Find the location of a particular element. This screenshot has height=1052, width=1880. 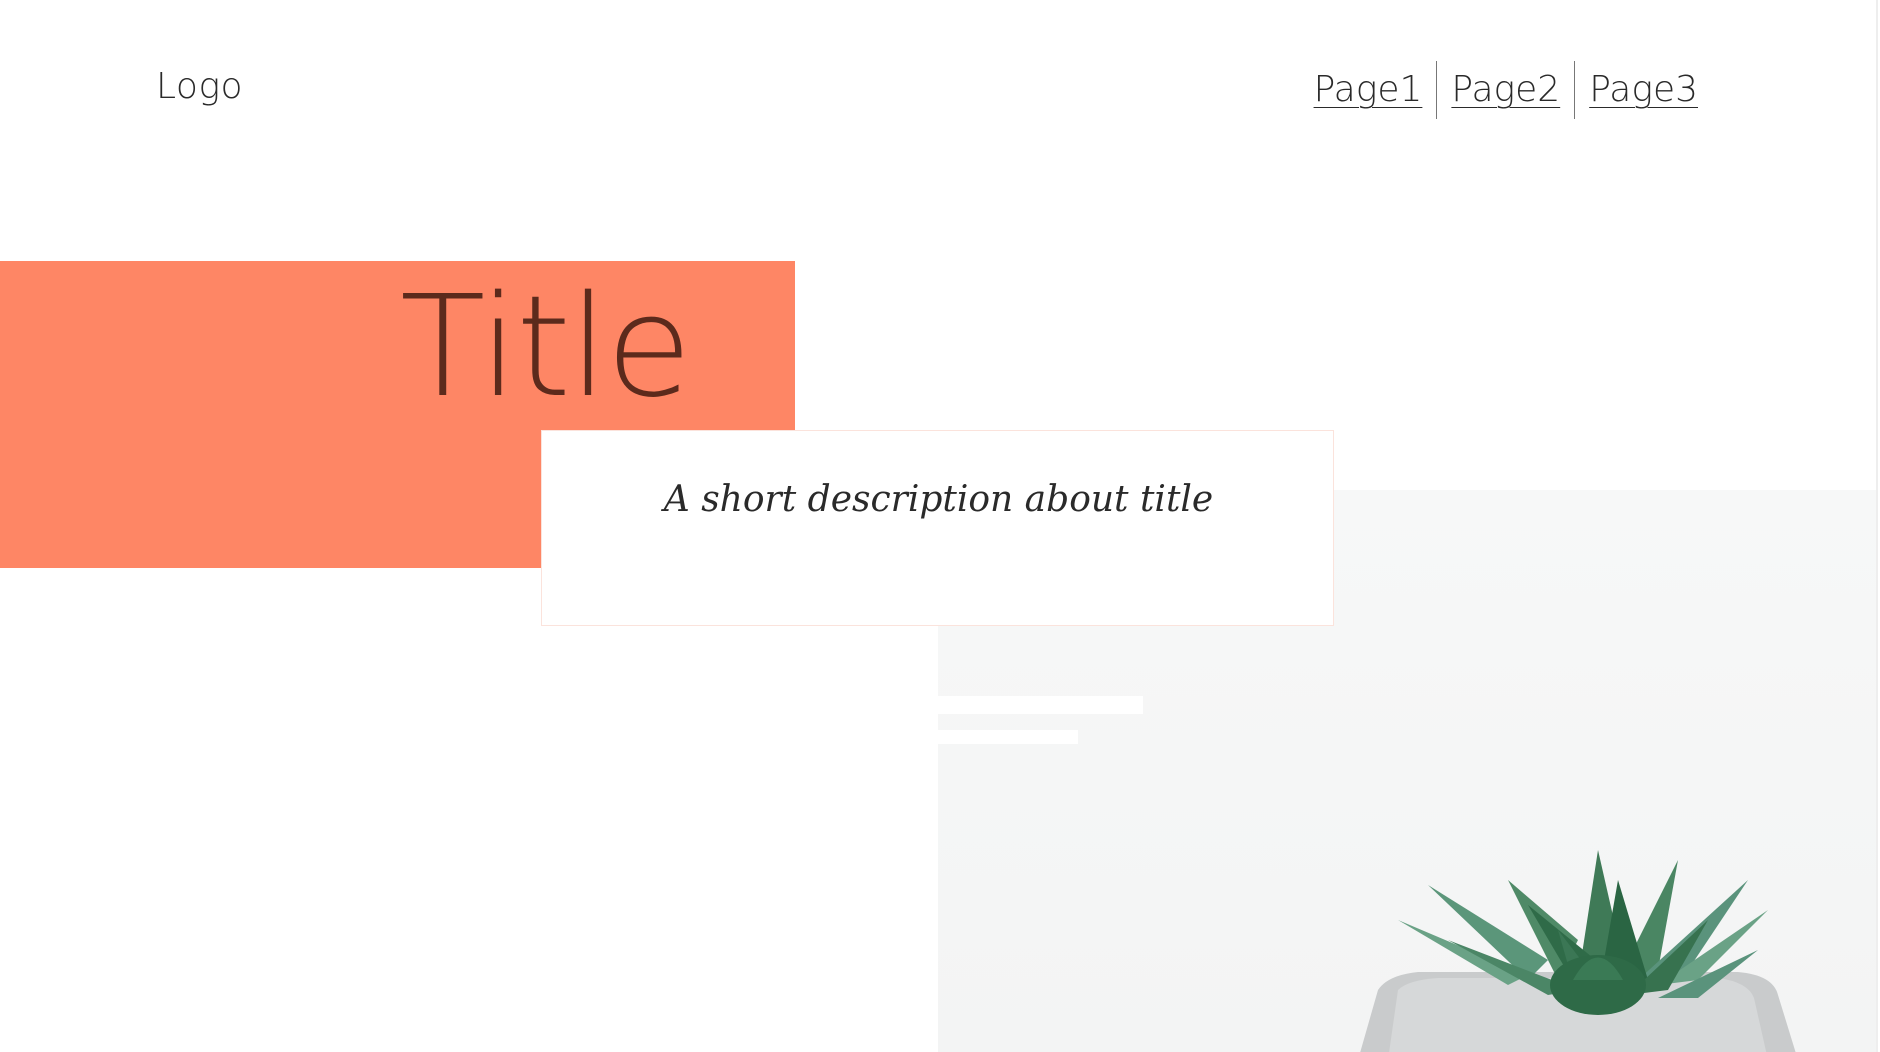

logo: Logo is located at coordinates (199, 86).